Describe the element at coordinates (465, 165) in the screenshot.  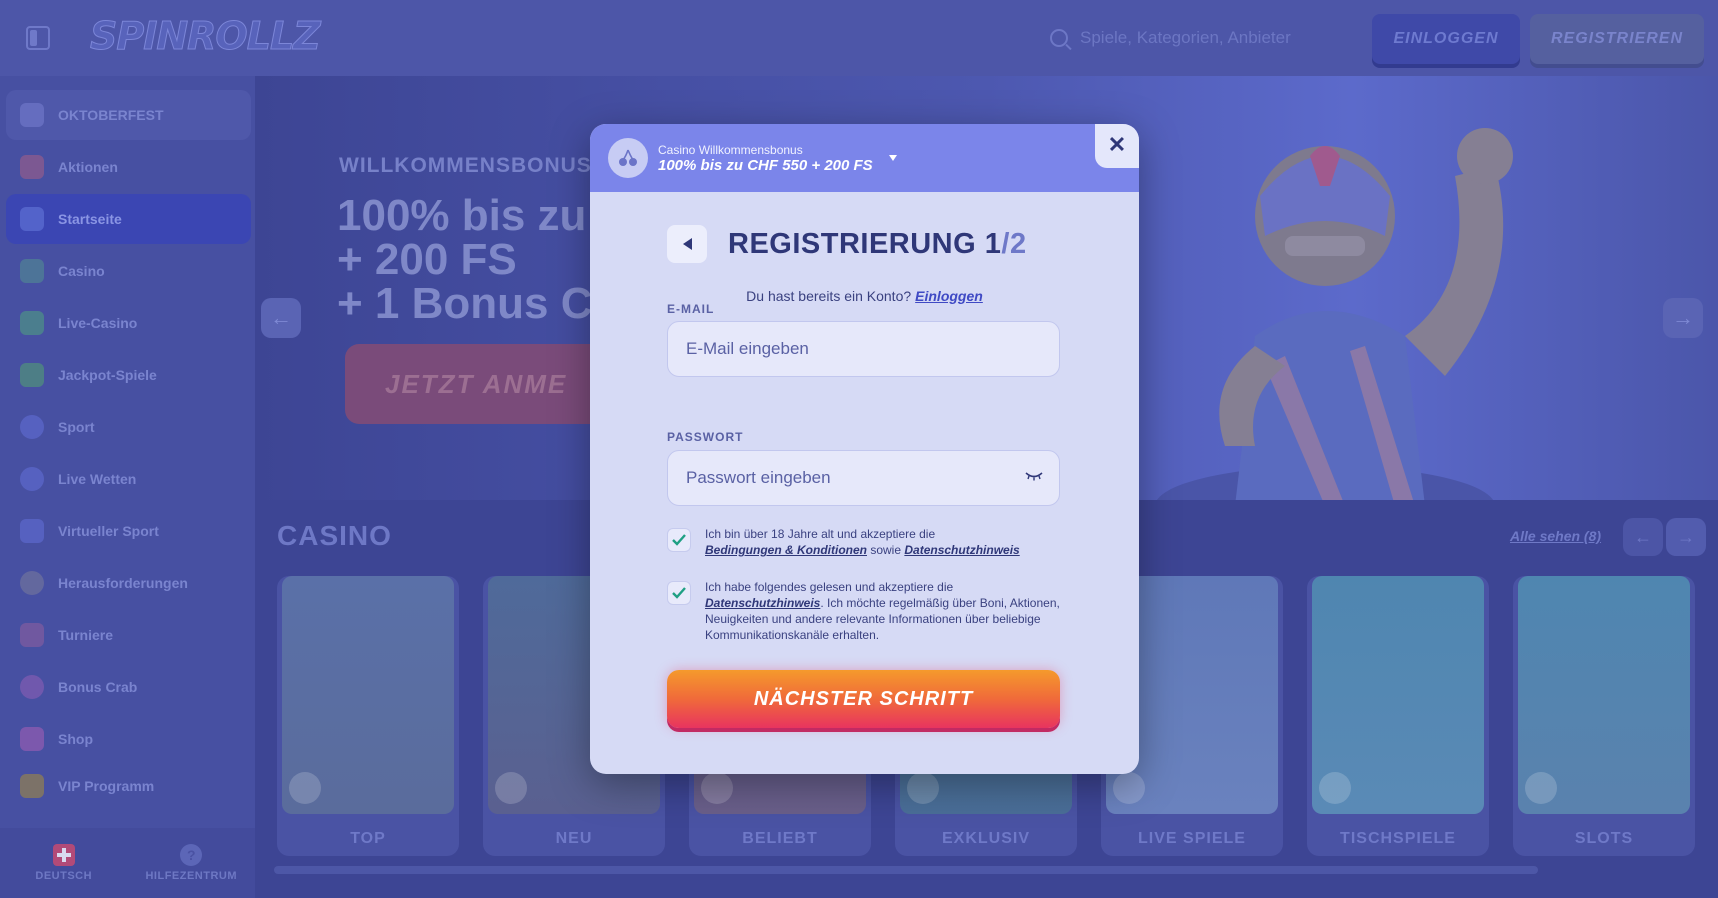
I see `hero-subtitle: WILLKOMMENSBONUS` at that location.